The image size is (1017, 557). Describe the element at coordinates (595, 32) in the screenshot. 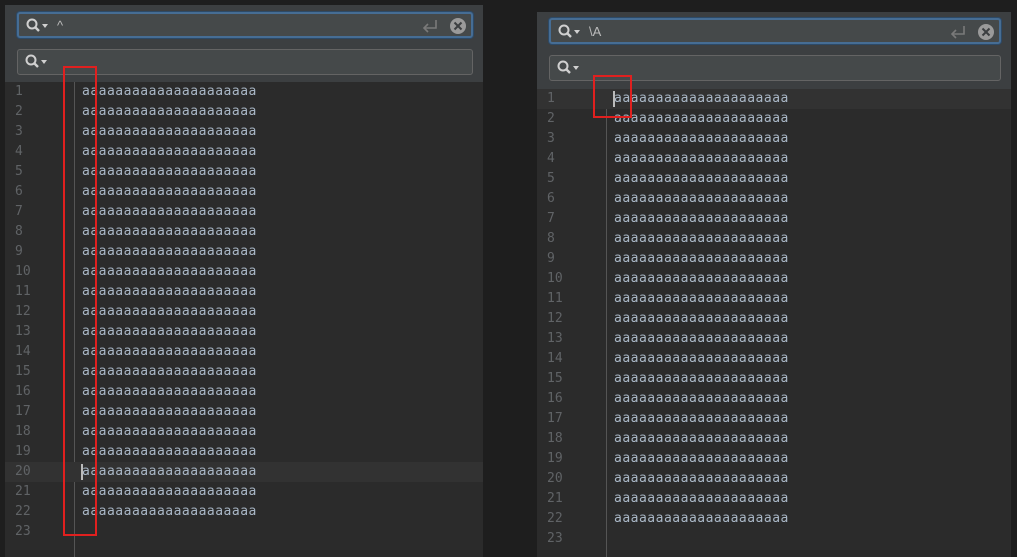

I see `search-query-text: \A` at that location.